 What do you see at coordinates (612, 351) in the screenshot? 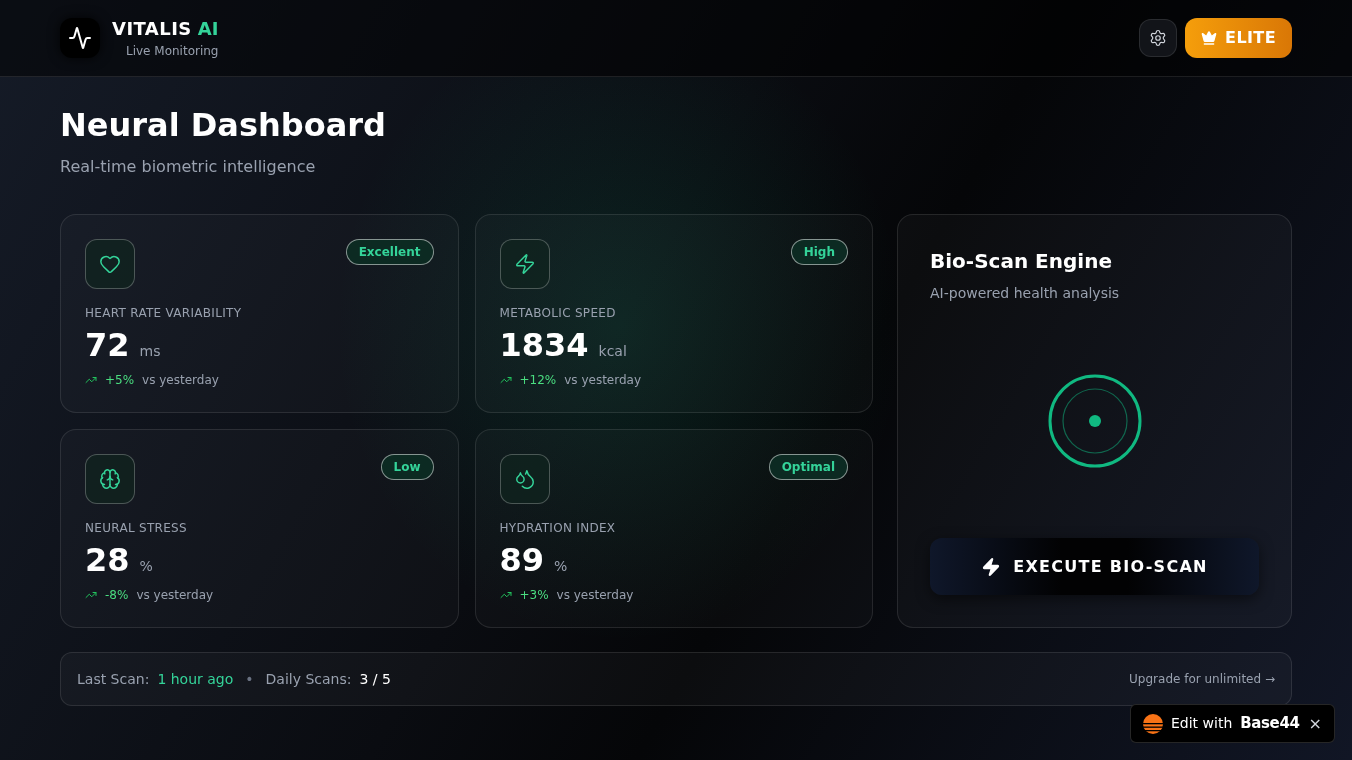
I see `metric-unit: kcal` at bounding box center [612, 351].